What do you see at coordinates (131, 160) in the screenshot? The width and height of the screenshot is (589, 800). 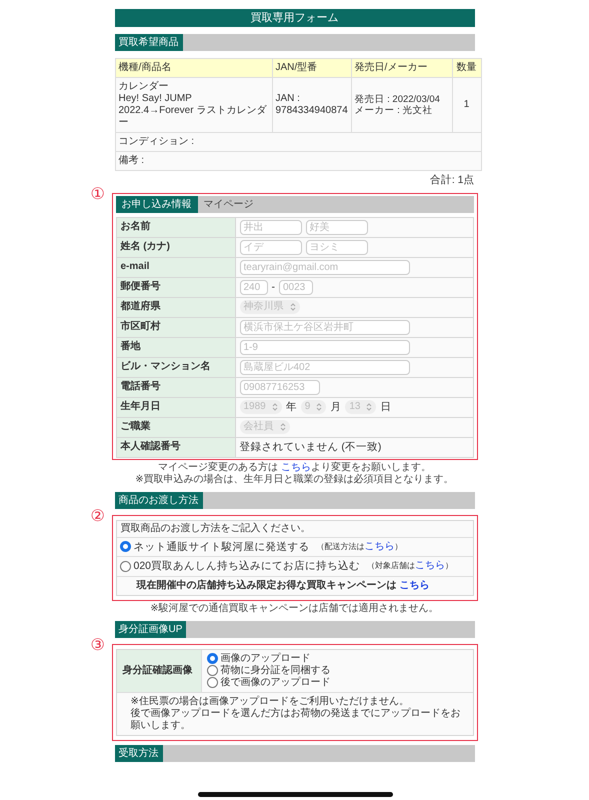 I see `table-cell: 備考 :` at bounding box center [131, 160].